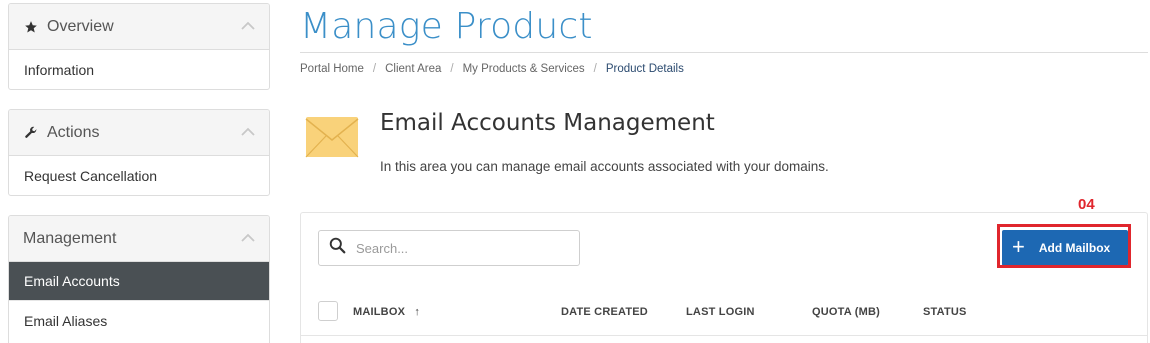 Image resolution: width=1150 pixels, height=343 pixels. Describe the element at coordinates (945, 312) in the screenshot. I see `column-status: STATUS` at that location.